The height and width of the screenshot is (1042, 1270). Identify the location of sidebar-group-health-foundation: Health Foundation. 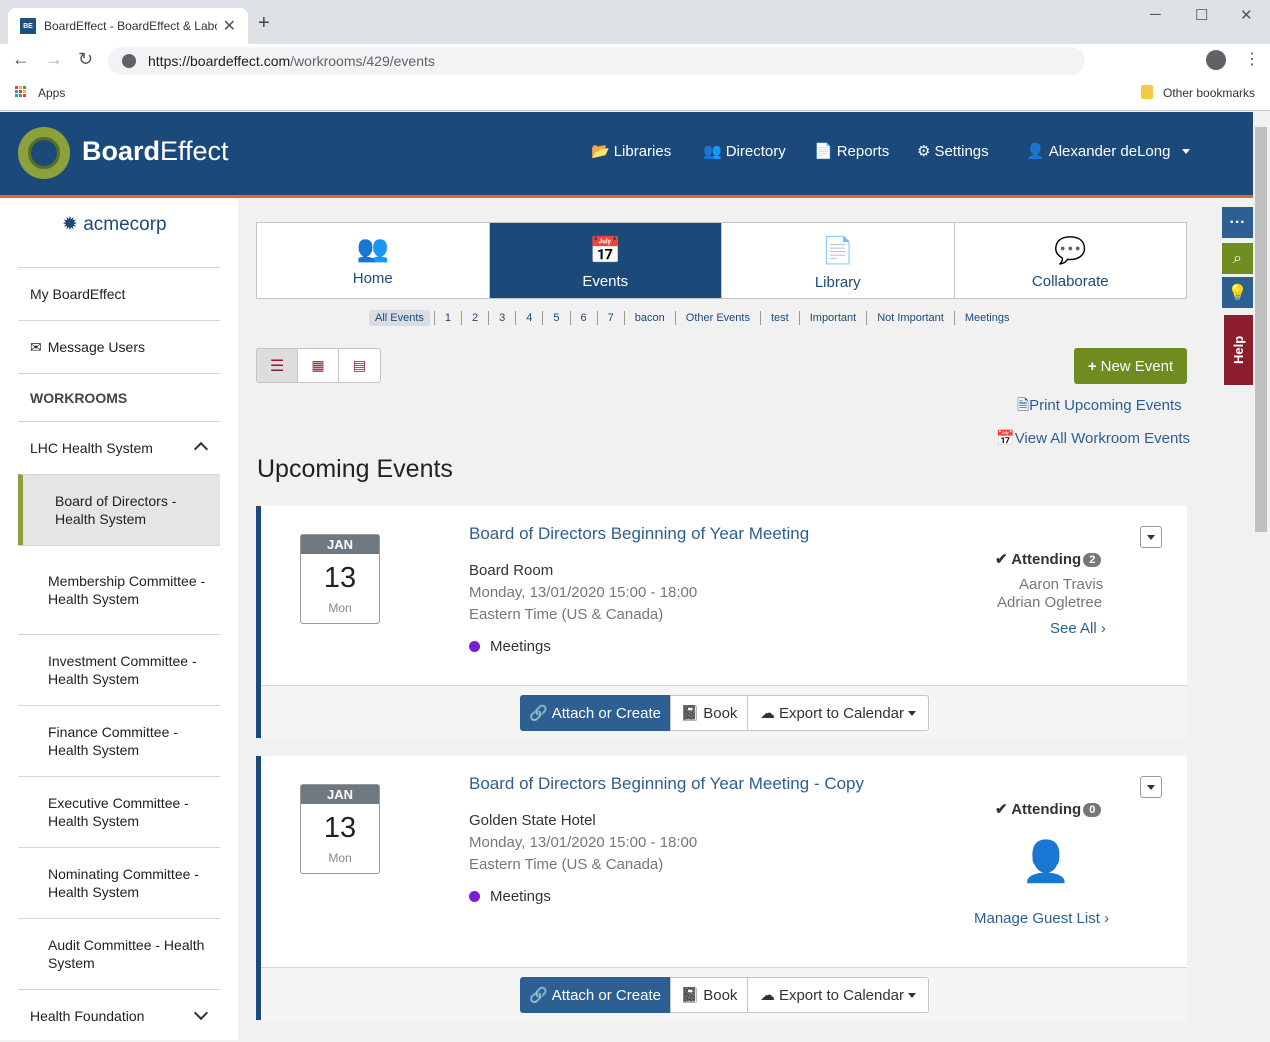
(119, 1015).